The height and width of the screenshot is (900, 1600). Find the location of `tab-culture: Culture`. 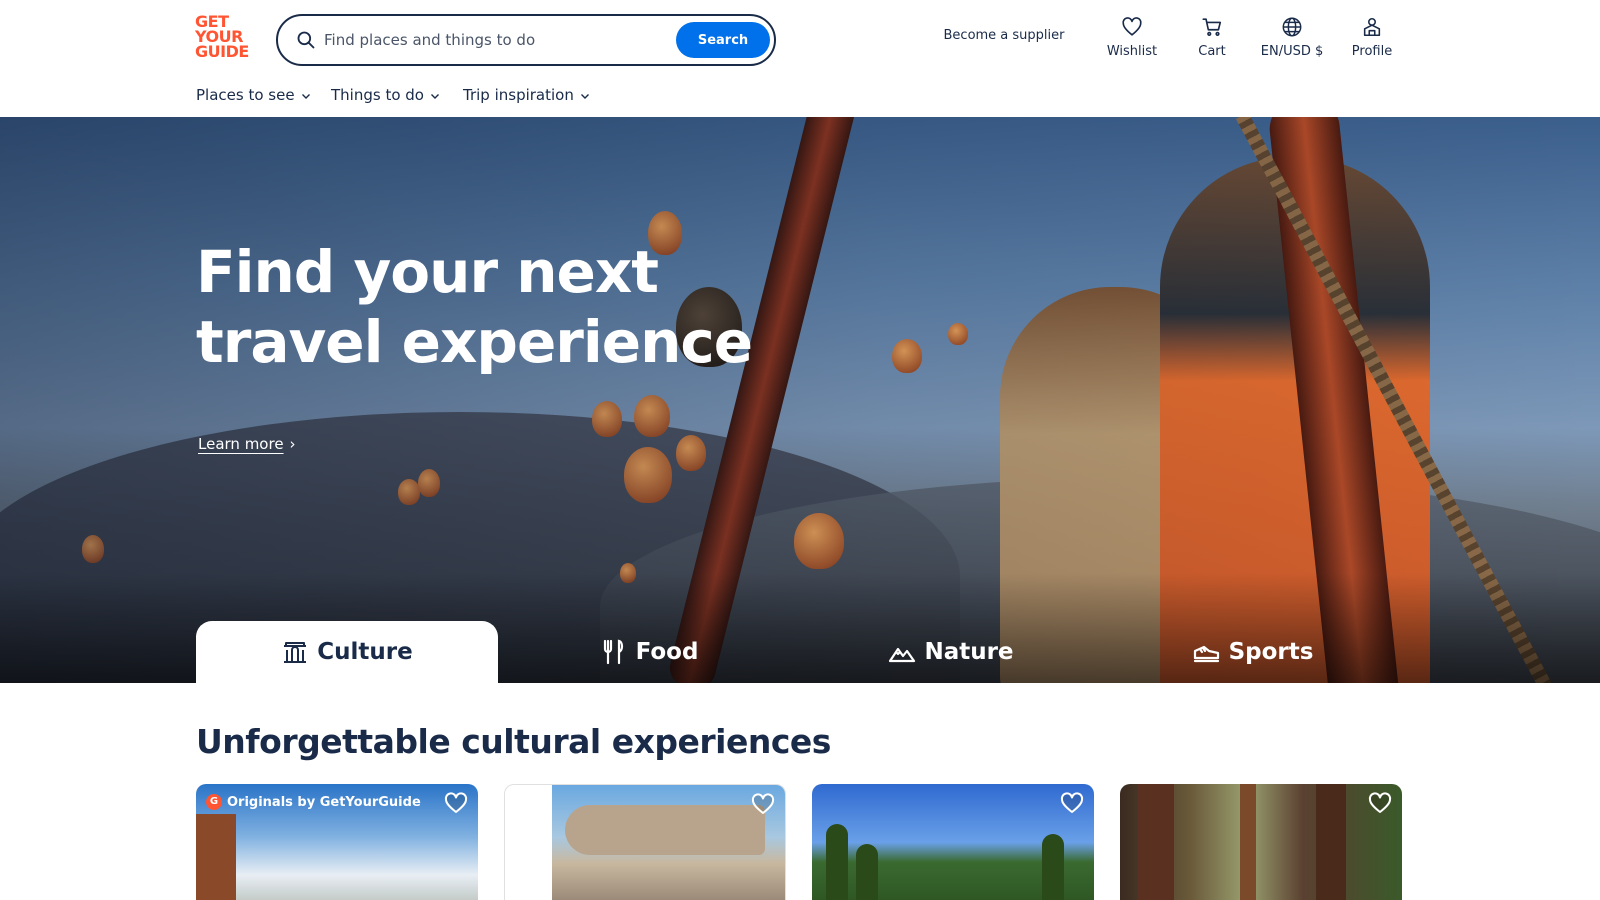

tab-culture: Culture is located at coordinates (347, 652).